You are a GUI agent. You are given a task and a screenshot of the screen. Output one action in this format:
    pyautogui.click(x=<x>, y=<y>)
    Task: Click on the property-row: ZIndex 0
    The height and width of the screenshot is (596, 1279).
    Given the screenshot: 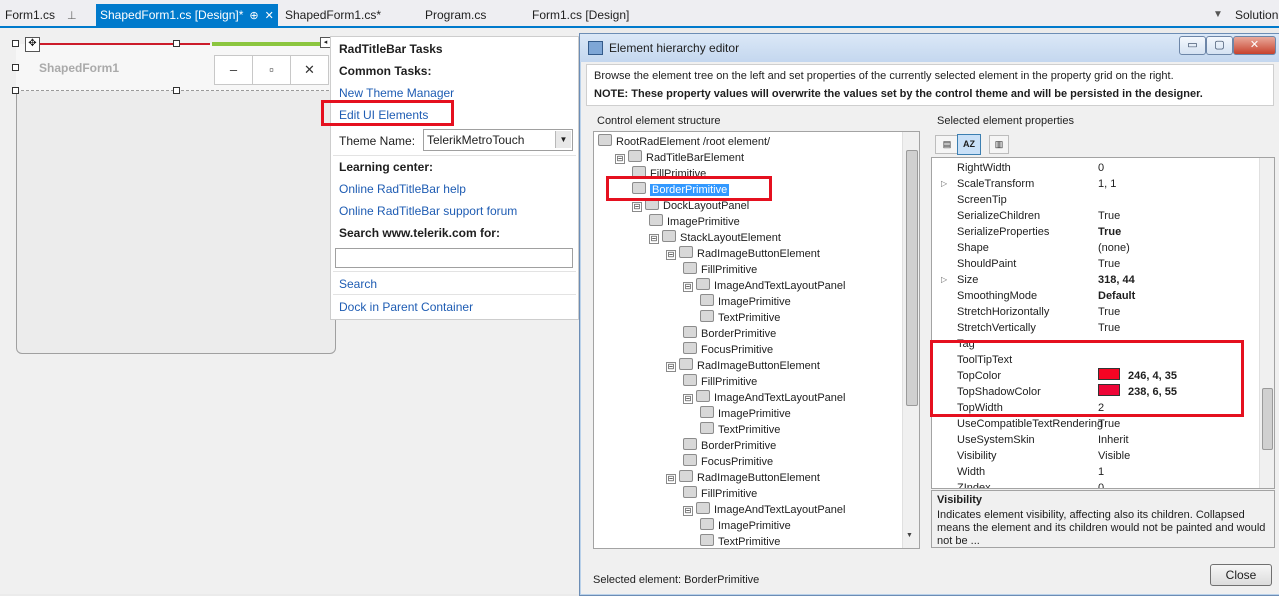 What is the action you would take?
    pyautogui.click(x=1101, y=484)
    